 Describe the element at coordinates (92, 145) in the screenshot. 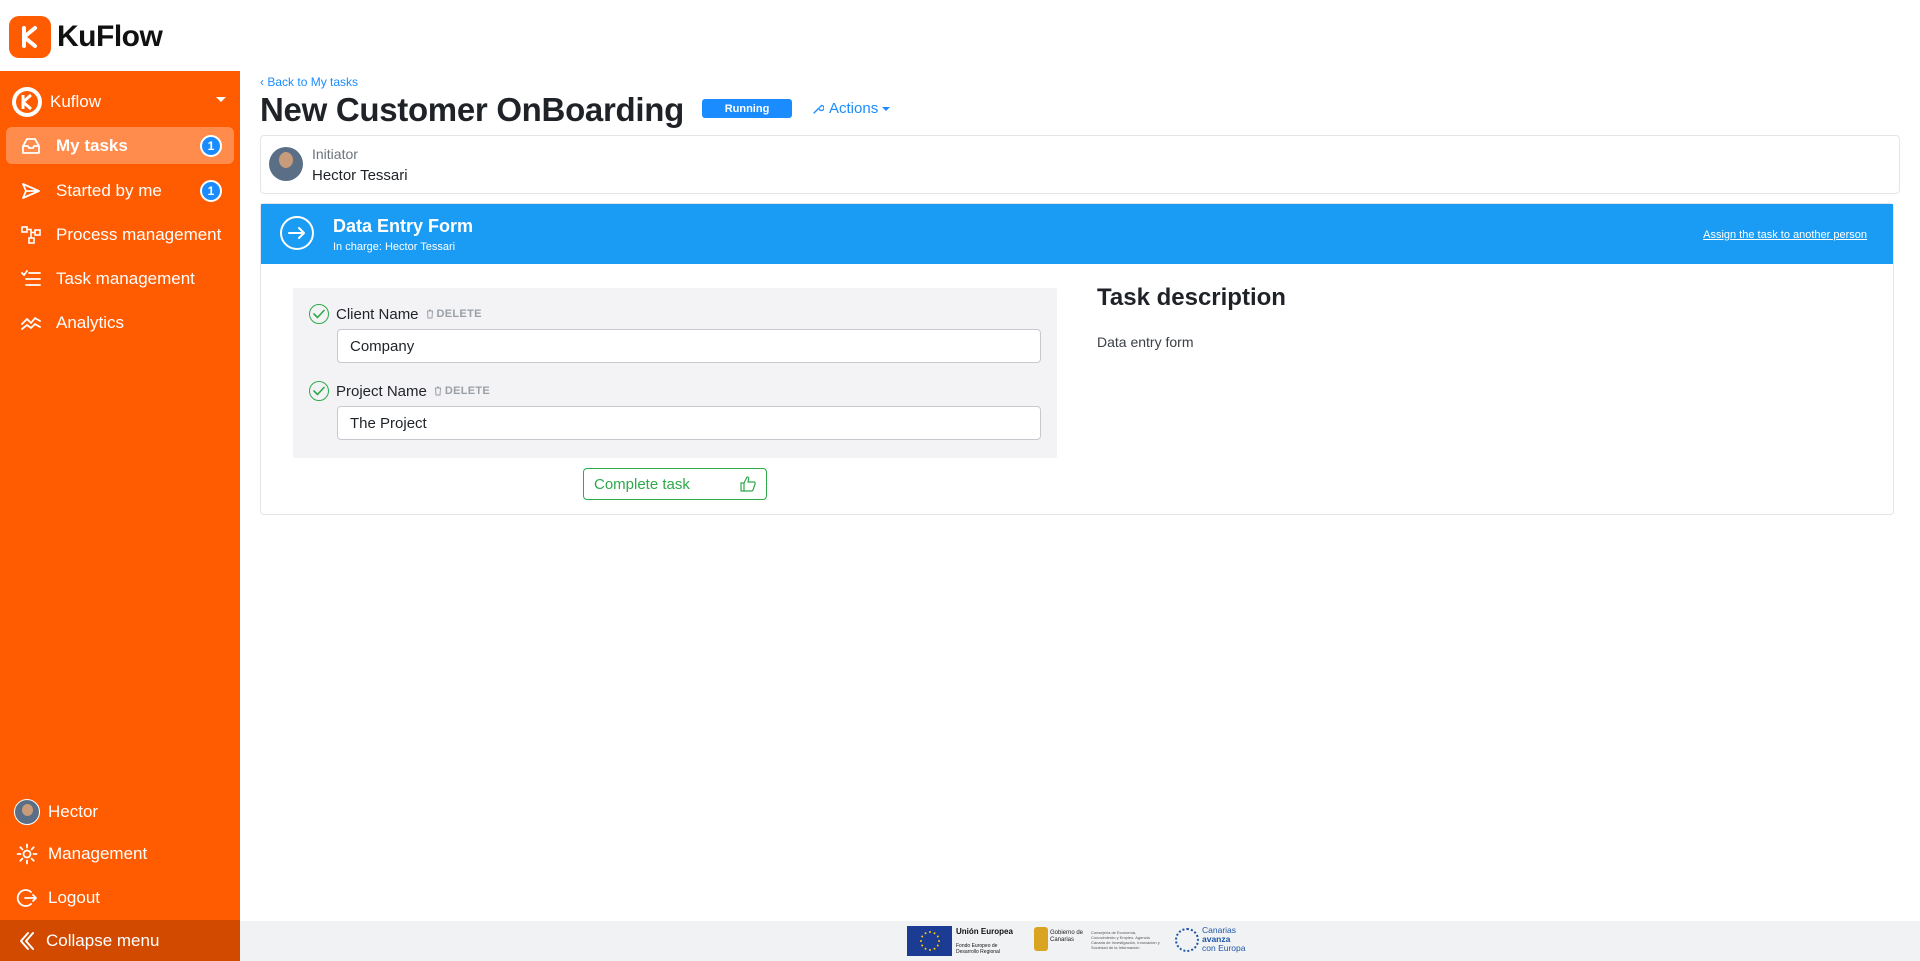

I see `sidebar-item-label: My tasks` at that location.